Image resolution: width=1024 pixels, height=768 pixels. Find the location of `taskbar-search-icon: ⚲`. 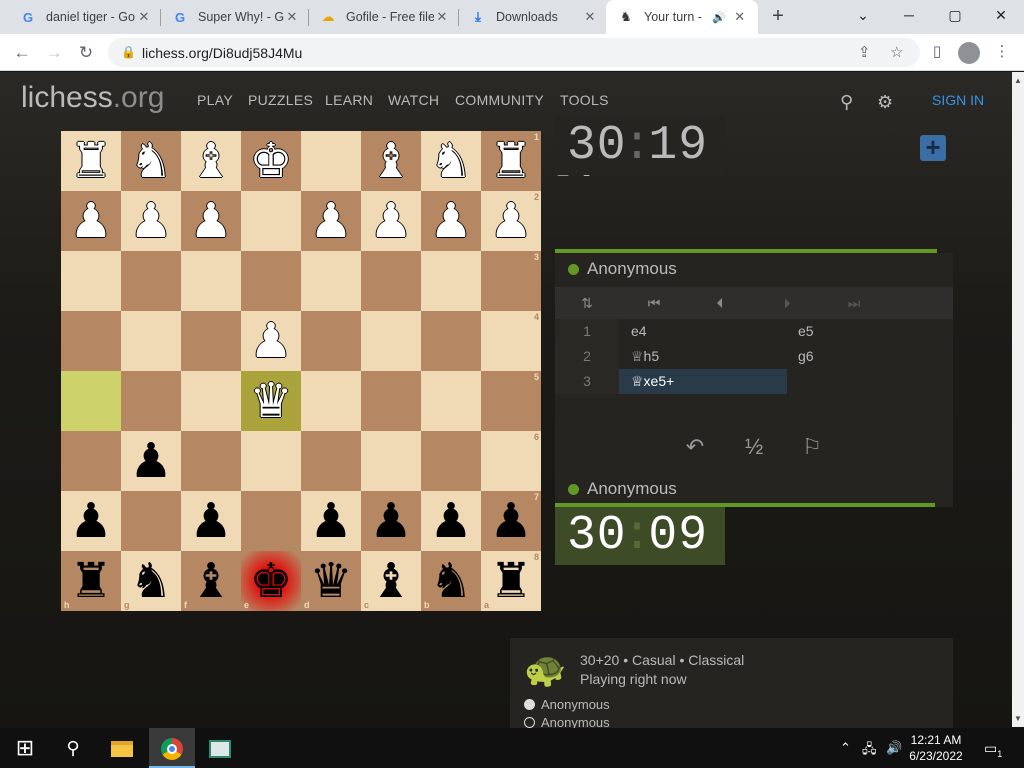

taskbar-search-icon: ⚲ is located at coordinates (73, 748).